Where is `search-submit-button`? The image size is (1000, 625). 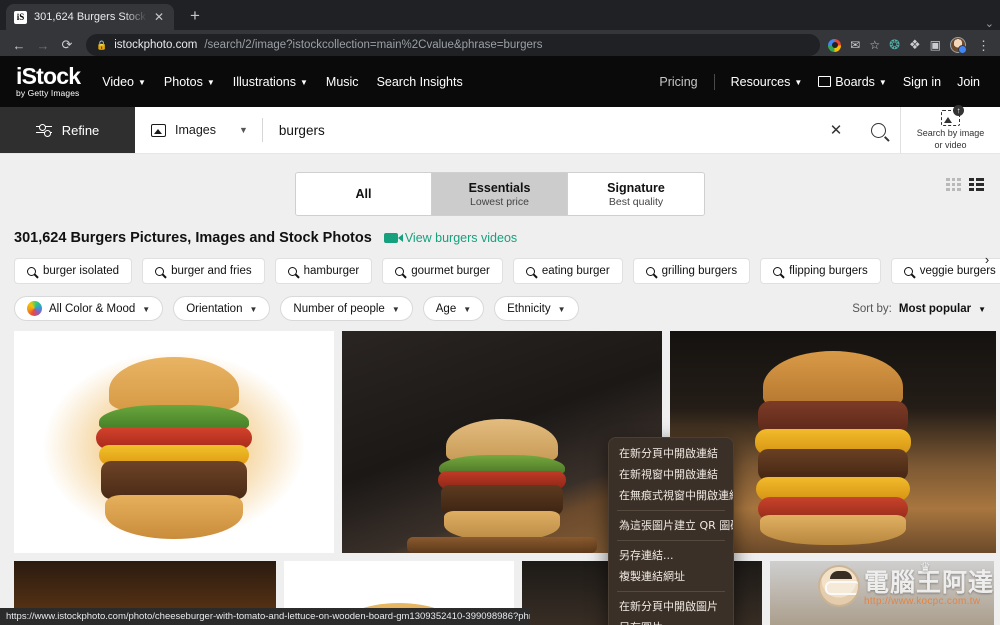
search-submit-button is located at coordinates (878, 130).